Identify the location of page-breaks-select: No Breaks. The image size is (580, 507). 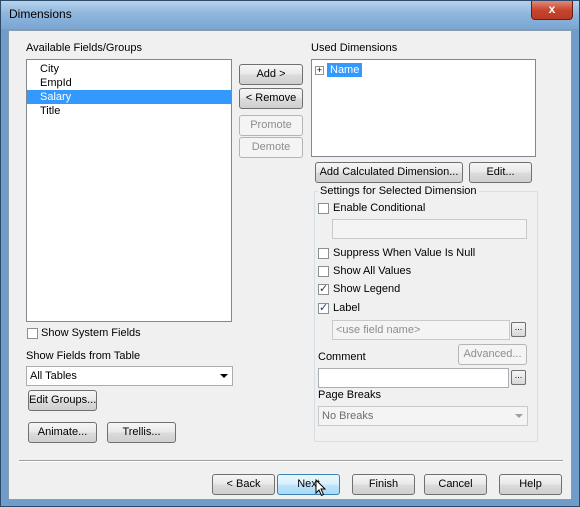
(423, 416).